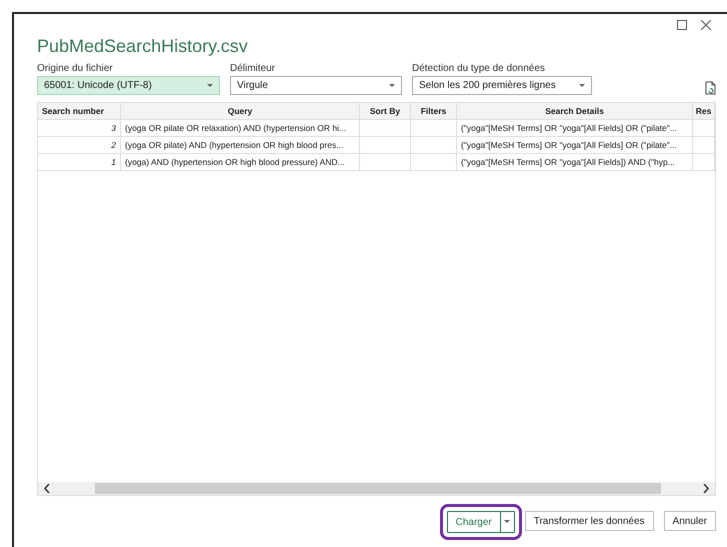  Describe the element at coordinates (75, 68) in the screenshot. I see `field-label: Origine du fichier` at that location.